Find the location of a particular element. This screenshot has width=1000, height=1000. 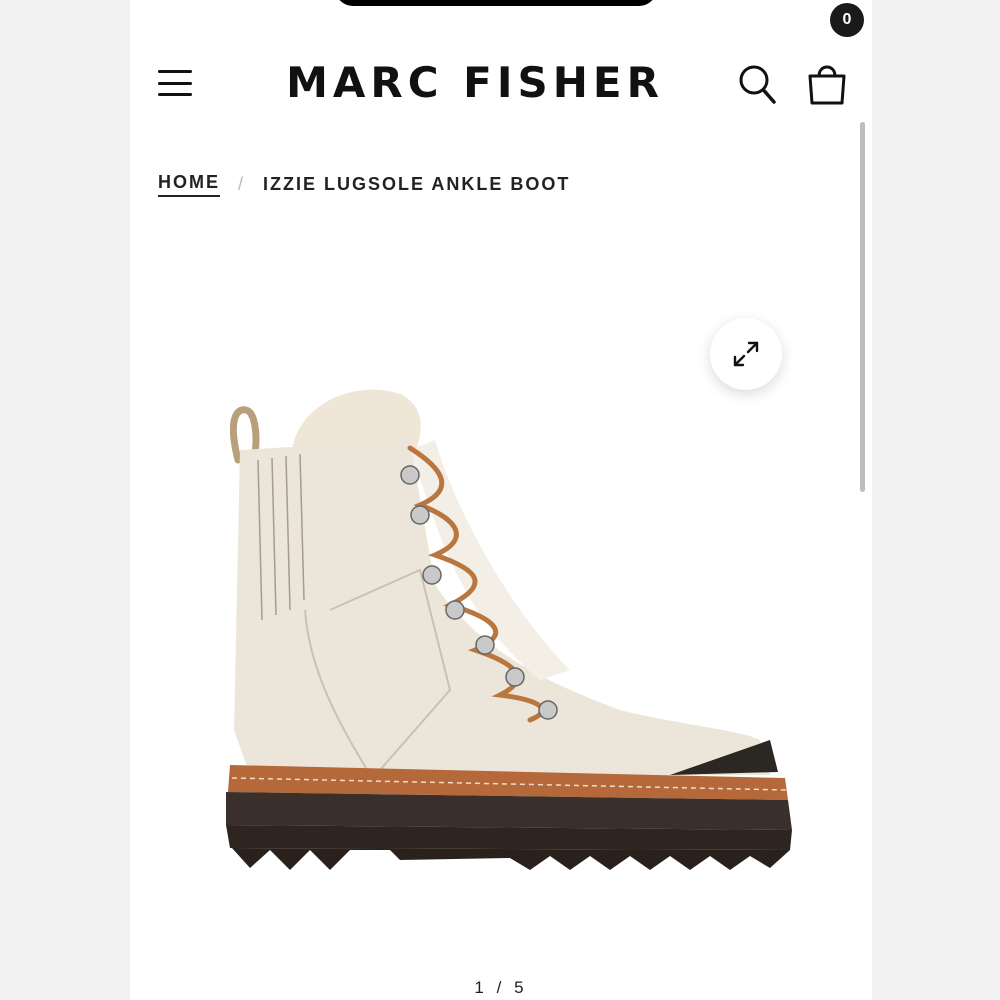

site-header: MARC FISHER is located at coordinates (501, 85).